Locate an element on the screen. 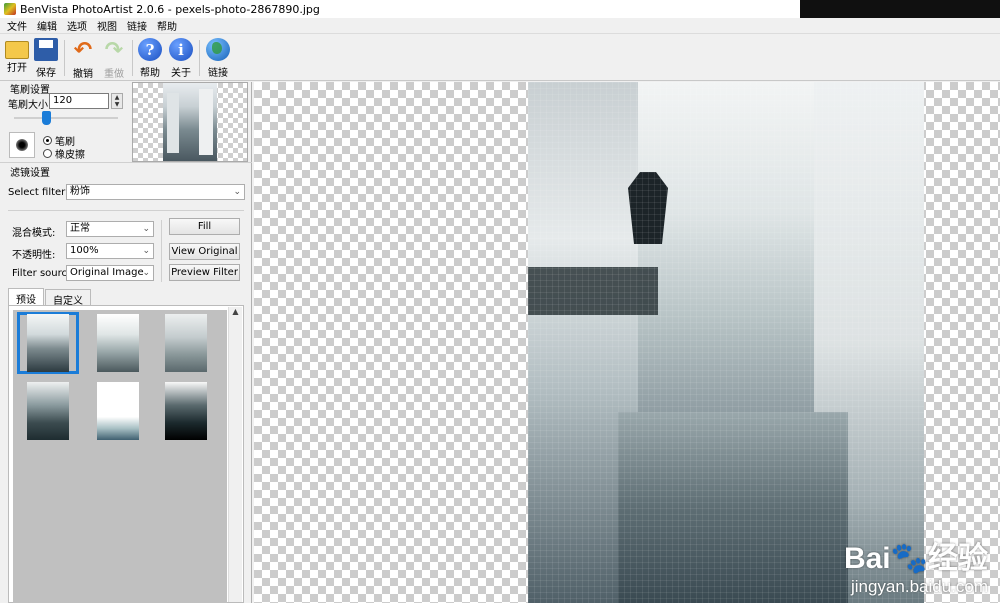 This screenshot has width=1000, height=603. radio-brush is located at coordinates (47, 140).